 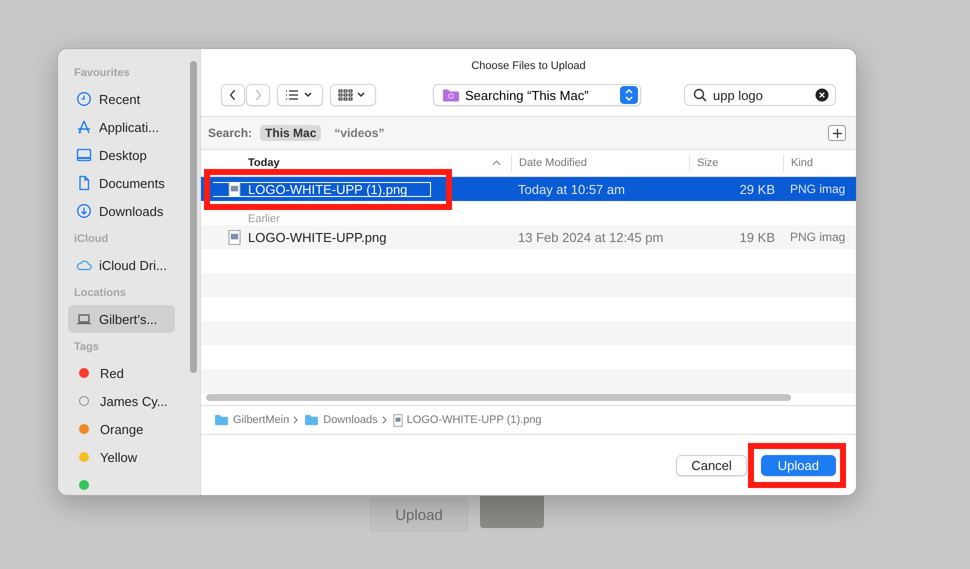 What do you see at coordinates (264, 163) in the screenshot?
I see `column-header: Today` at bounding box center [264, 163].